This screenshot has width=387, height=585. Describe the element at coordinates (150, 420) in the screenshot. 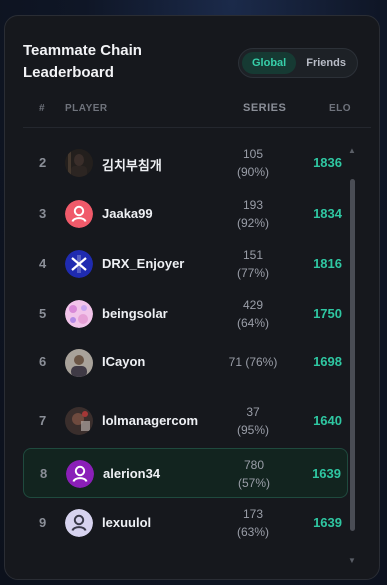

I see `player-name: lolmanagercom` at that location.